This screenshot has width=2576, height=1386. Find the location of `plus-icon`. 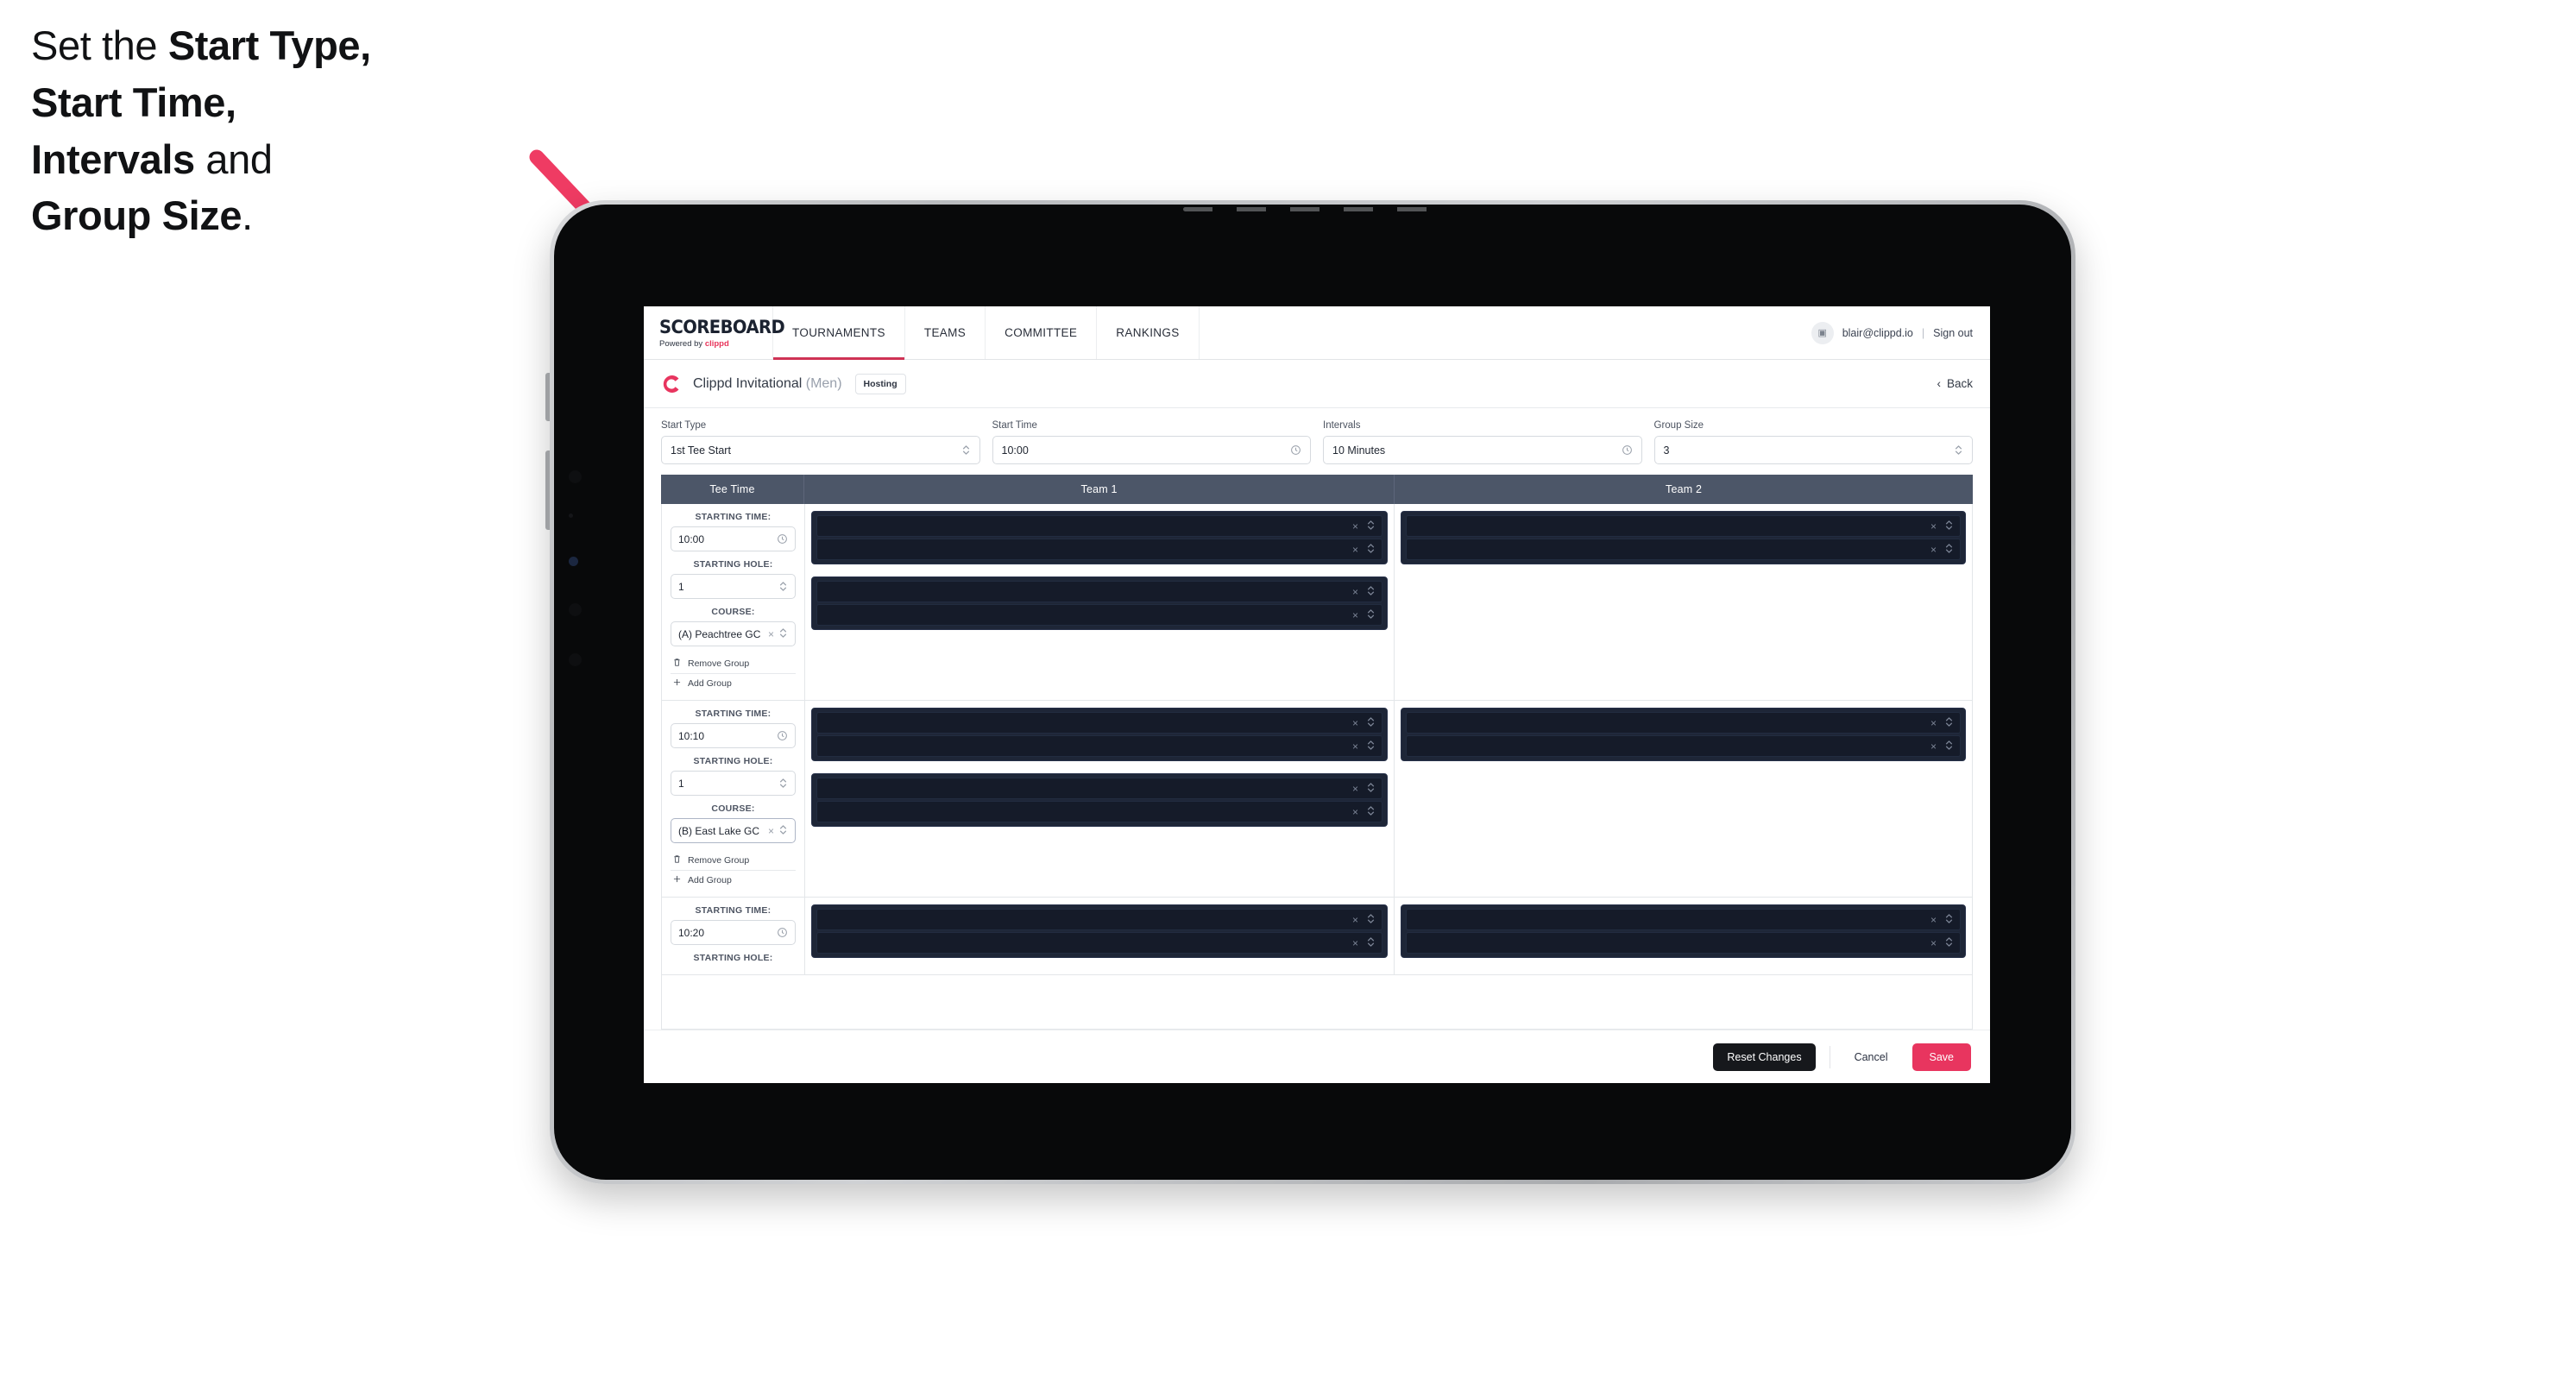

plus-icon is located at coordinates (677, 684).